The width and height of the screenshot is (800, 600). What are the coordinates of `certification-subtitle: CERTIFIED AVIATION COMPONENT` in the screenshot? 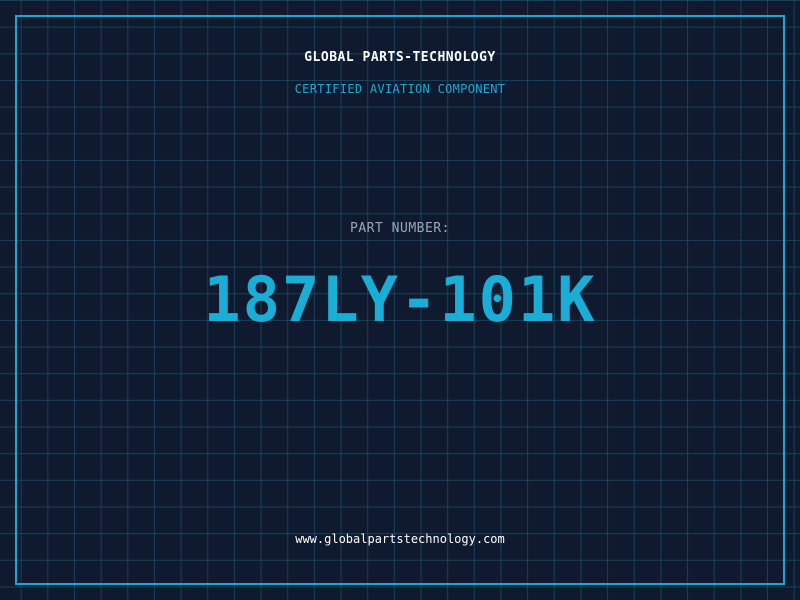 It's located at (400, 89).